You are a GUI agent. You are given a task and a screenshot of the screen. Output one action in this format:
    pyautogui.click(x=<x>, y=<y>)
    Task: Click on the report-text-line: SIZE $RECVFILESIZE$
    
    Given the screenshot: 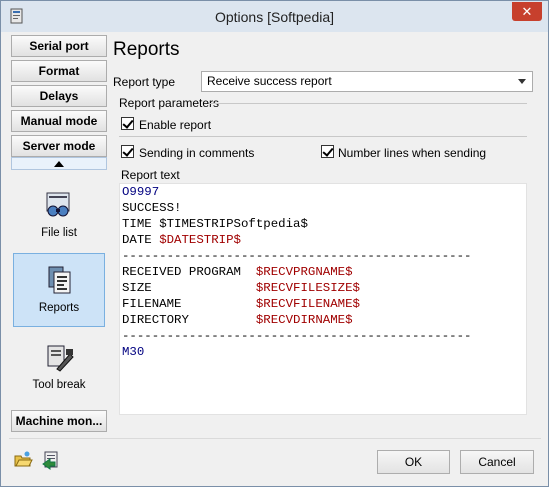 What is the action you would take?
    pyautogui.click(x=241, y=288)
    